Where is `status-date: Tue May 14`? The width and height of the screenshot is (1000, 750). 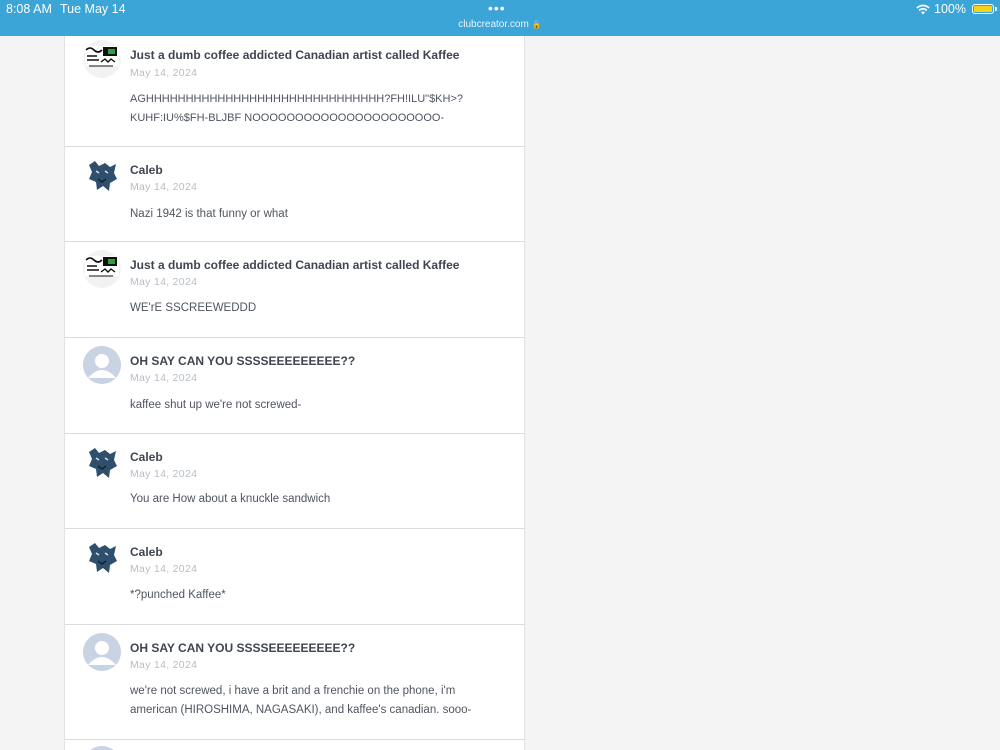 status-date: Tue May 14 is located at coordinates (93, 9).